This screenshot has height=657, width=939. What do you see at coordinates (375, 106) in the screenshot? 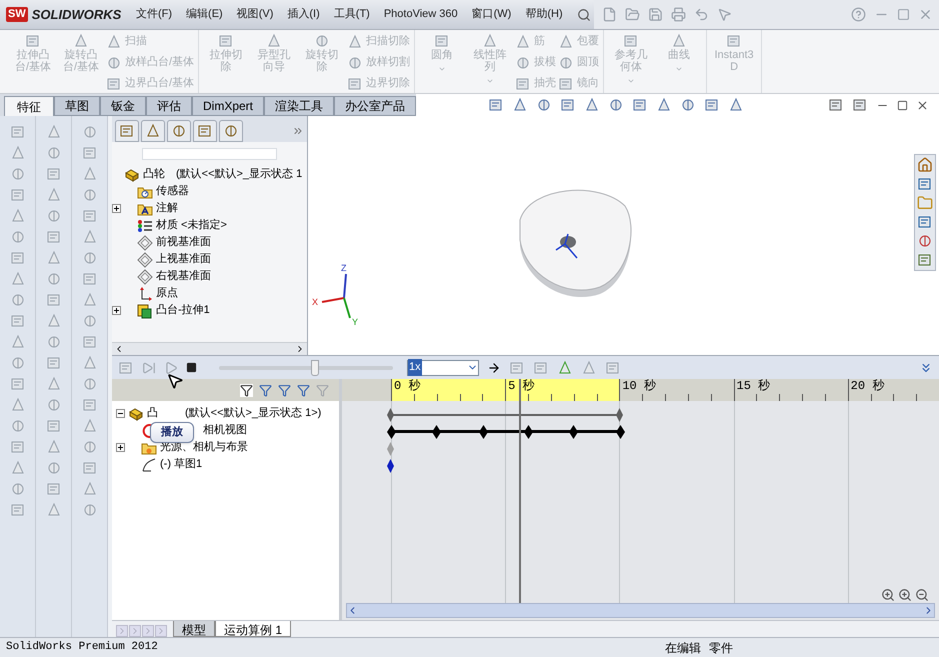
I see `command-tab: 办公室产品` at bounding box center [375, 106].